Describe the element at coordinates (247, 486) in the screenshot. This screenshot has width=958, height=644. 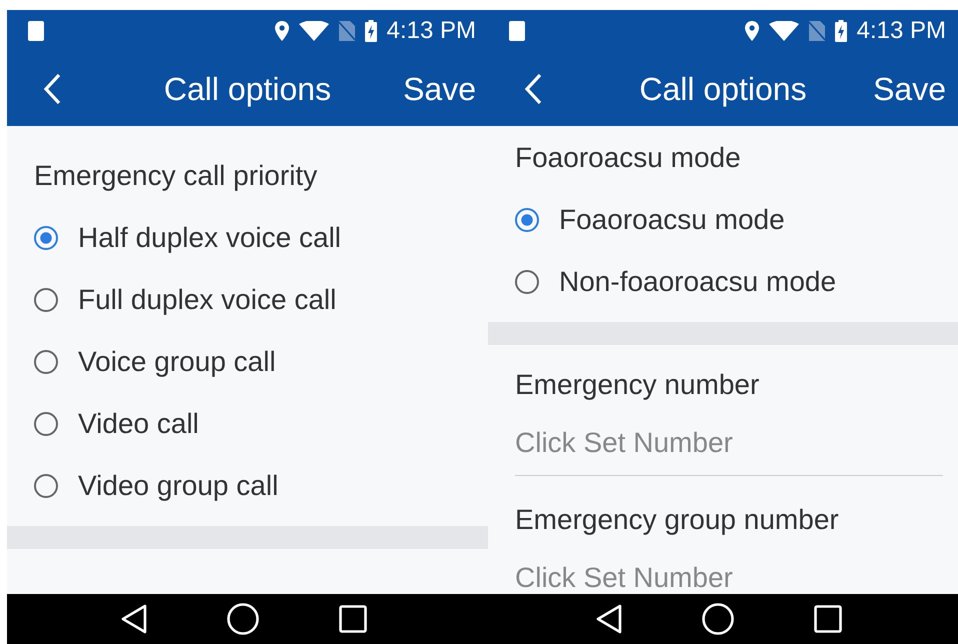
I see `radio-option: Video group call` at that location.